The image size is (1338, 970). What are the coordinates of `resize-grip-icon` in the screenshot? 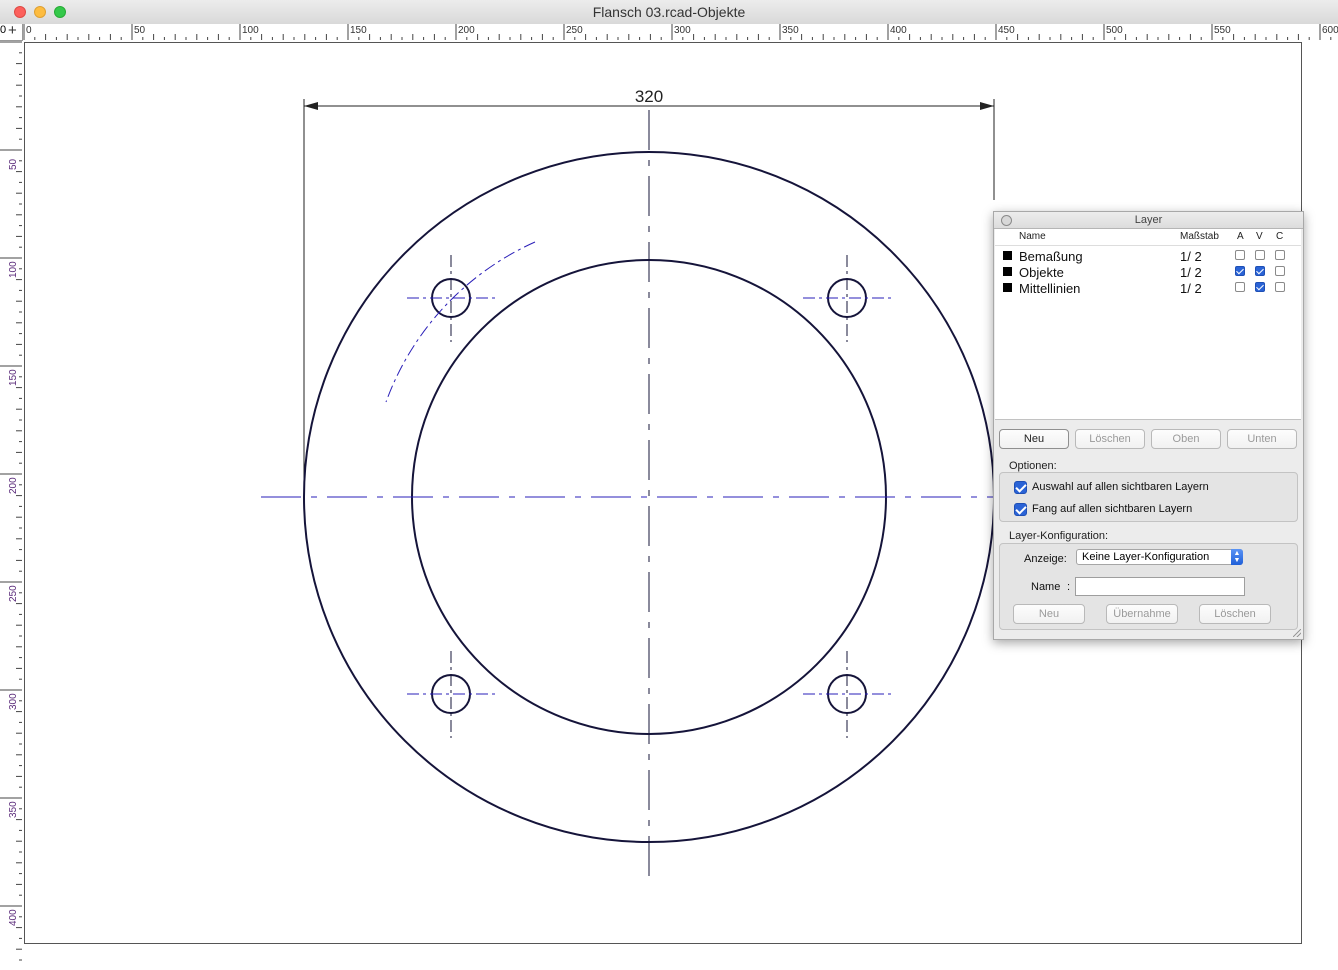 It's located at (1297, 633).